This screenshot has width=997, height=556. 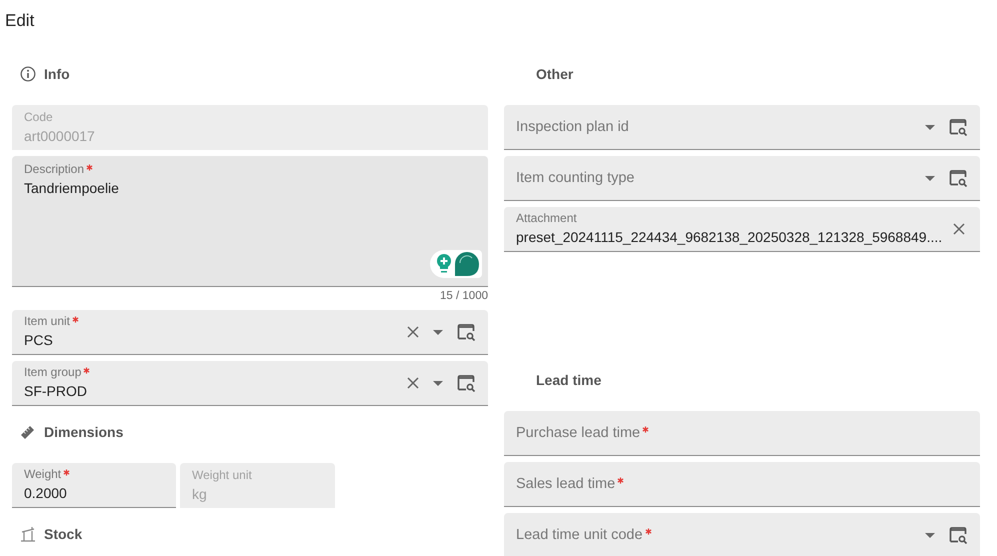 I want to click on ruler-icon, so click(x=28, y=432).